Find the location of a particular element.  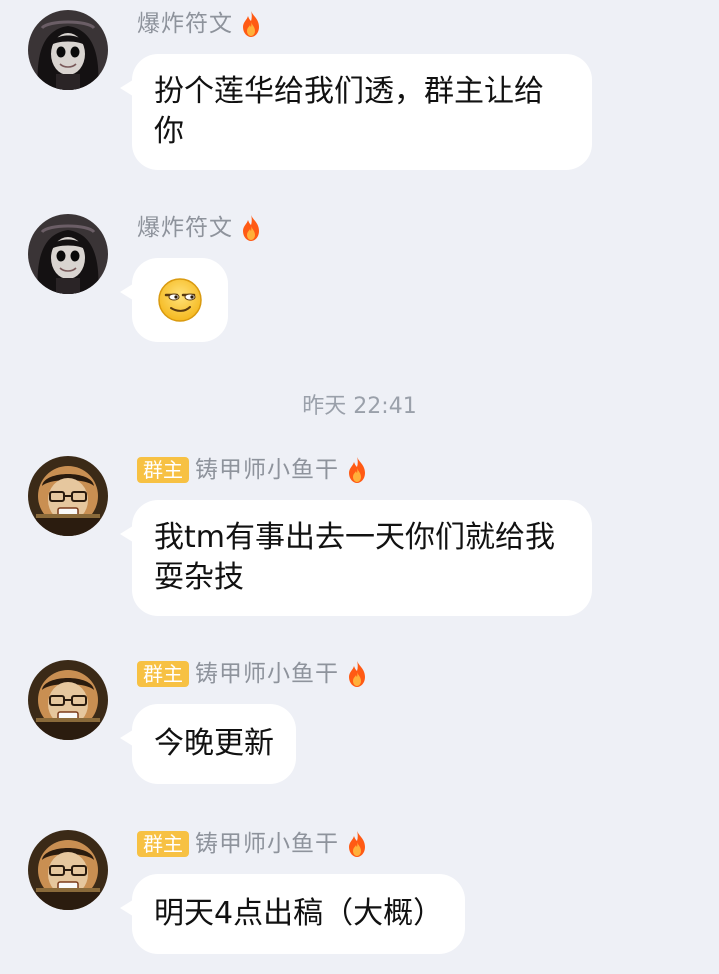

message-item: 群主 铸甲师小鱼干 明天4点出稿（大概） is located at coordinates (359, 895).